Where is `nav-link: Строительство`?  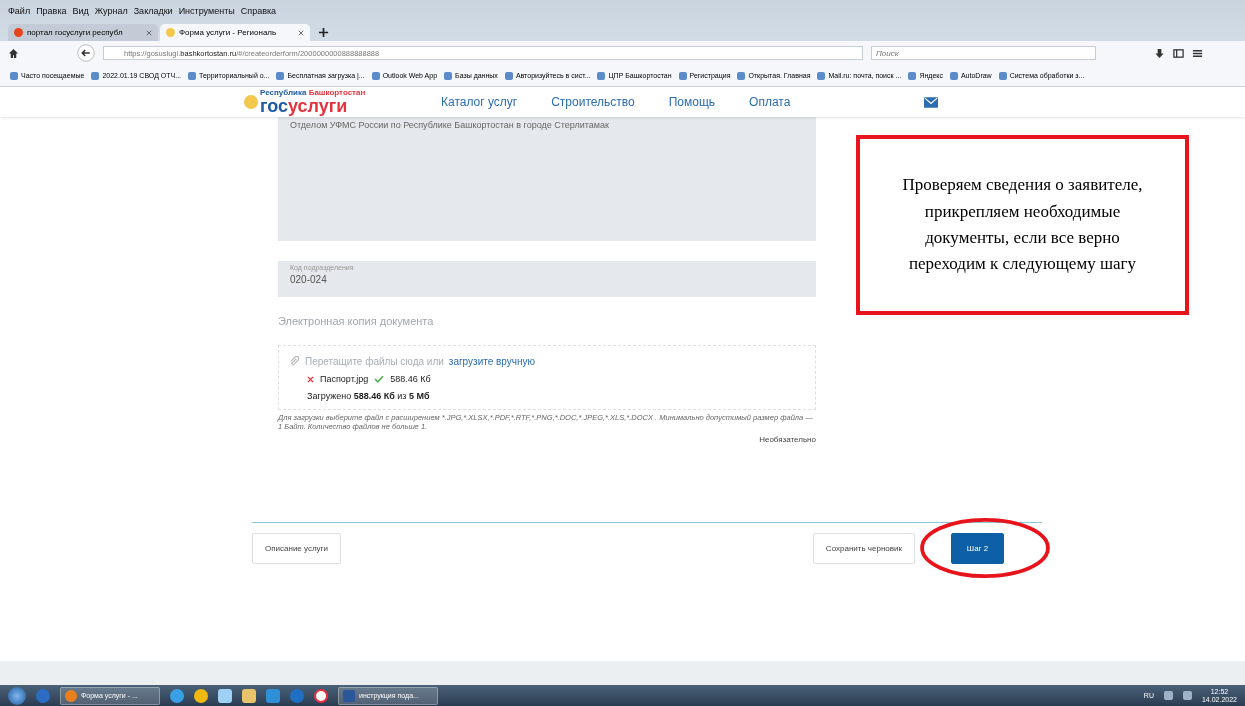 nav-link: Строительство is located at coordinates (593, 102).